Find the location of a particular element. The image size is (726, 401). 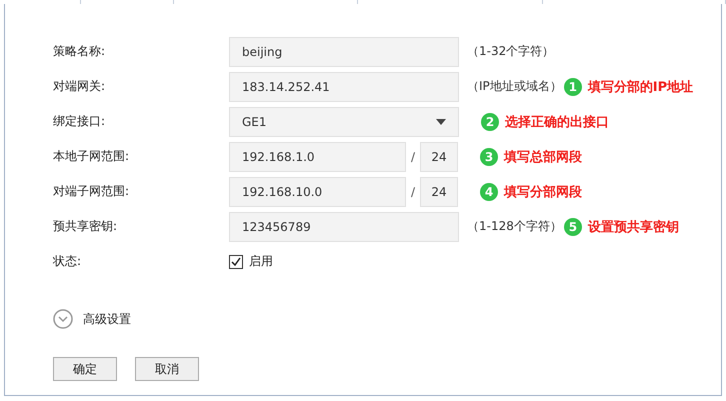

field-label: 绑定接口: is located at coordinates (79, 121).